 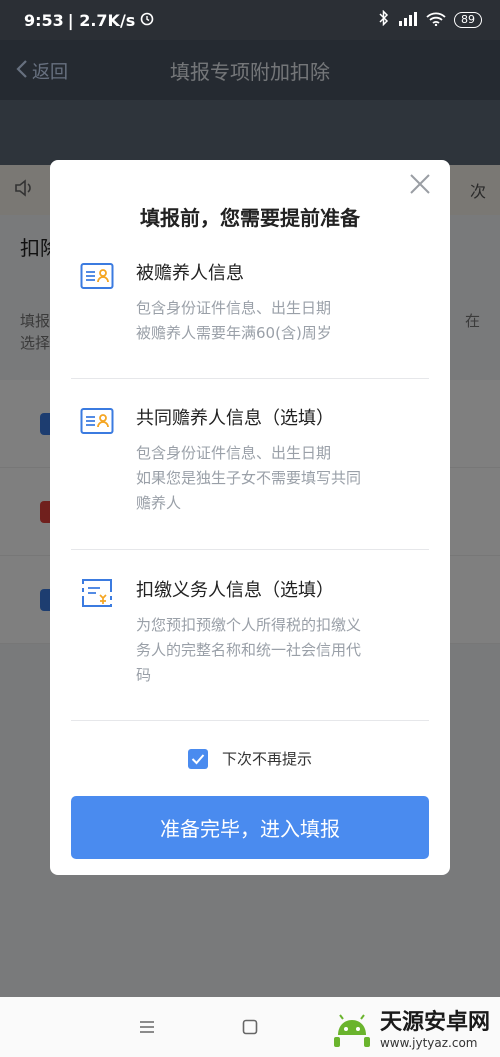 What do you see at coordinates (249, 478) in the screenshot?
I see `item-desc-line: 如果您是独生子女不需要填写共同` at bounding box center [249, 478].